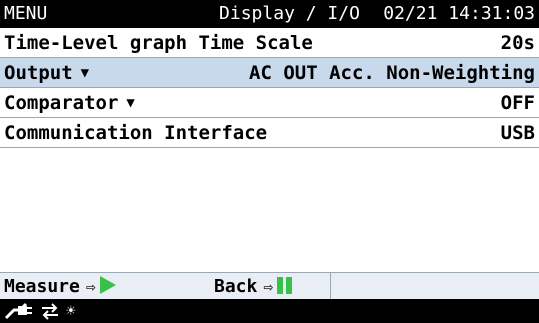  I want to click on usb-transfer-icon, so click(50, 311).